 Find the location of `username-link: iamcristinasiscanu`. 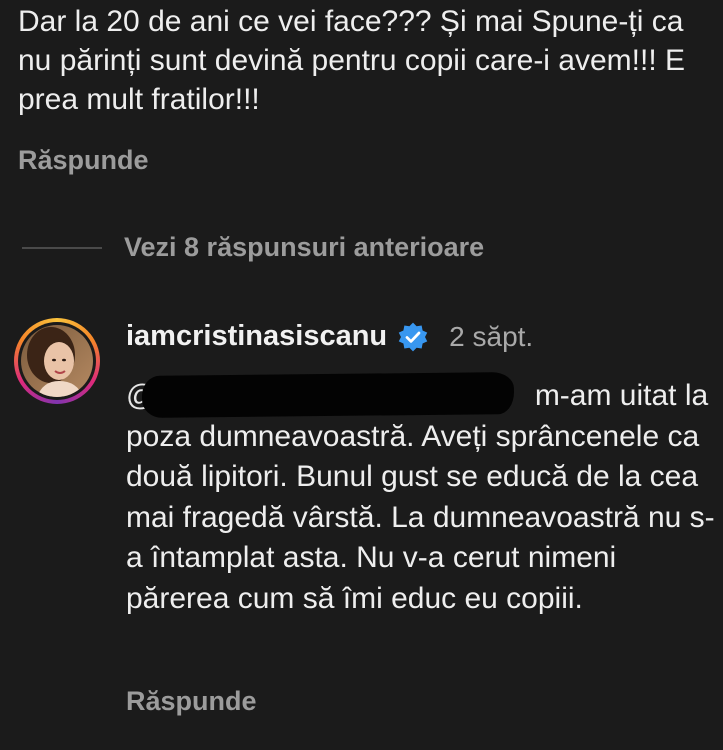

username-link: iamcristinasiscanu is located at coordinates (256, 336).